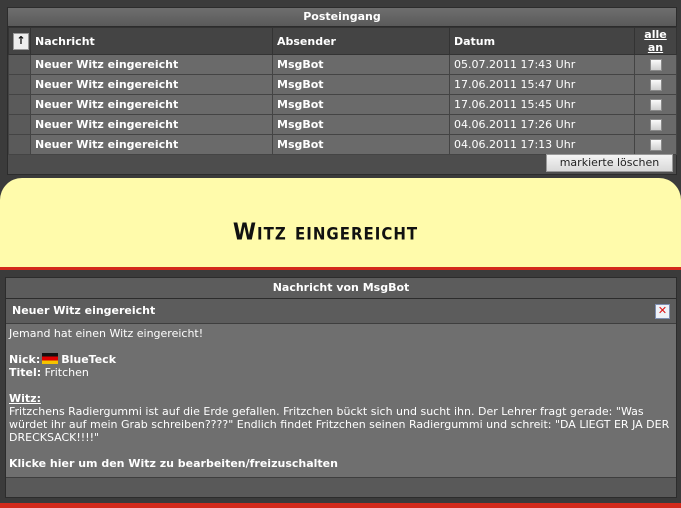 Image resolution: width=681 pixels, height=508 pixels. What do you see at coordinates (340, 505) in the screenshot?
I see `bottom-divider` at bounding box center [340, 505].